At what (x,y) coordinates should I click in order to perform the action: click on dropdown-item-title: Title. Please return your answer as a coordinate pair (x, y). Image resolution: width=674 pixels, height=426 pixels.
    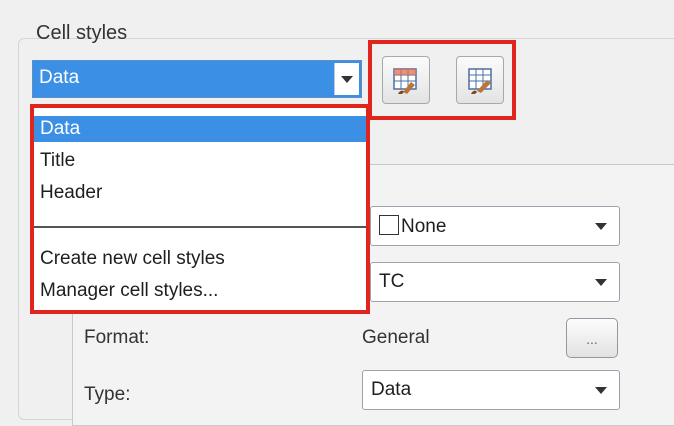
    Looking at the image, I should click on (57, 161).